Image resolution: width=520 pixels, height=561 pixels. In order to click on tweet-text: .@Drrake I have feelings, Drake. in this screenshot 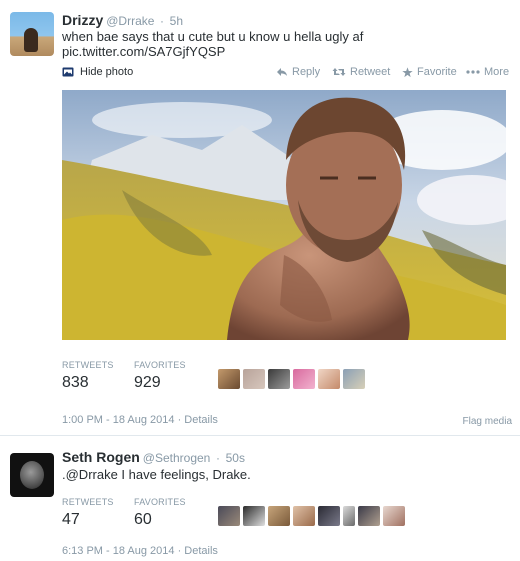, I will do `click(156, 474)`.